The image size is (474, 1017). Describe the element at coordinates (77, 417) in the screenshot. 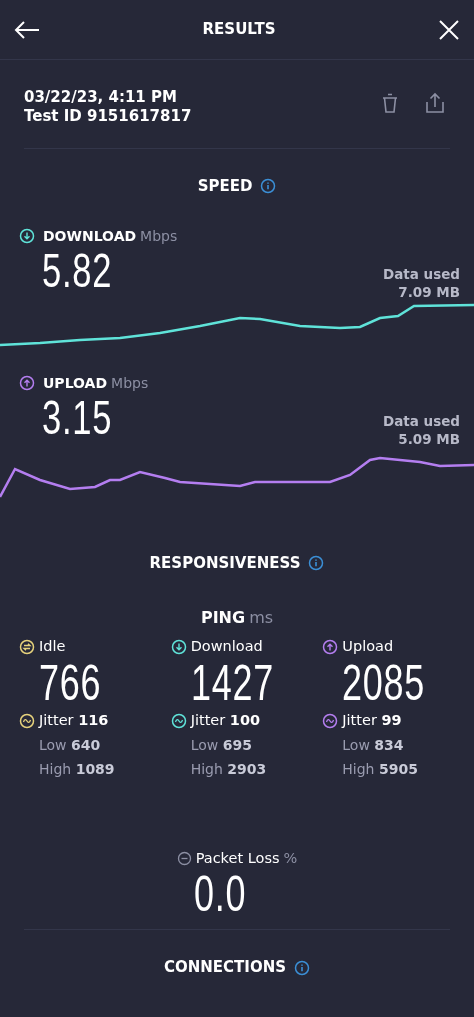

I see `speed-value: 3.15` at that location.